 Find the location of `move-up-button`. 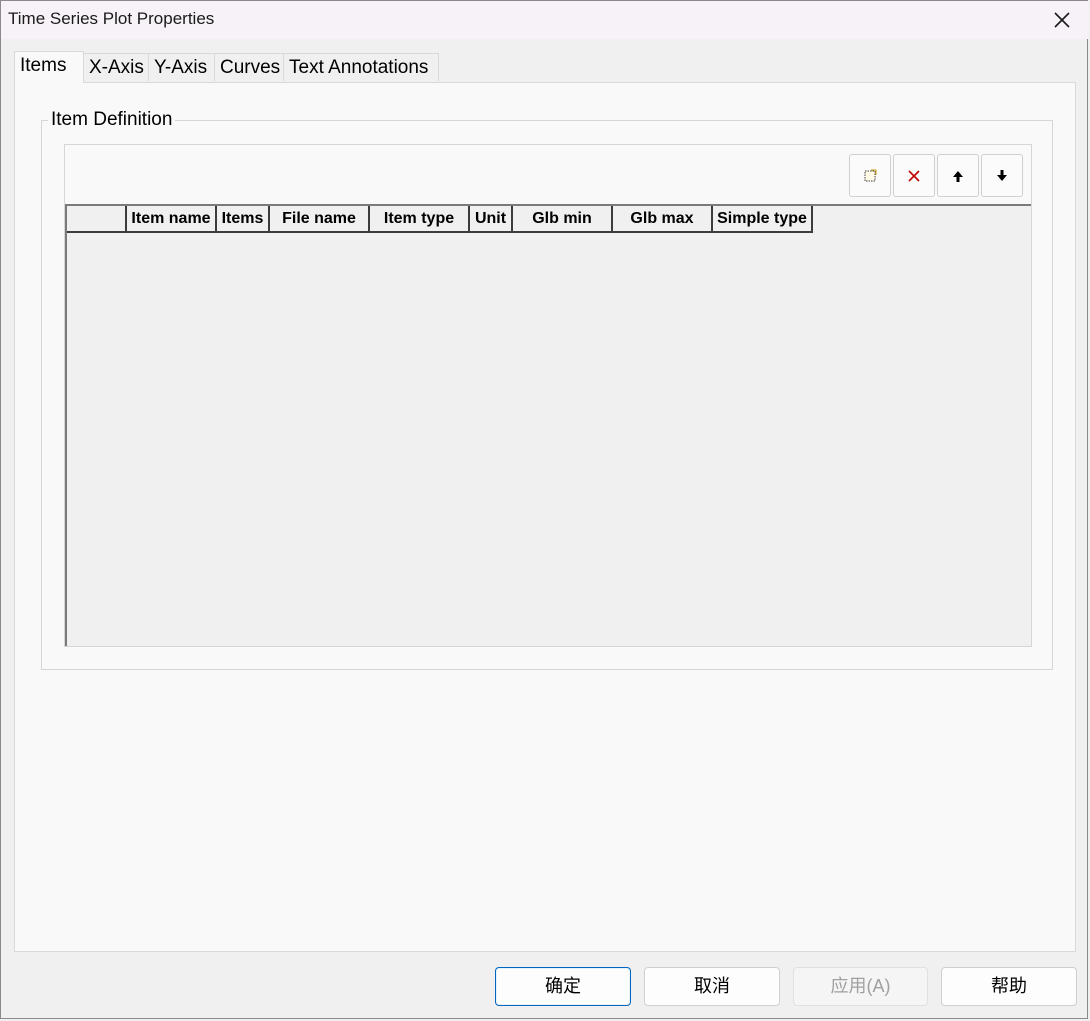

move-up-button is located at coordinates (958, 175).